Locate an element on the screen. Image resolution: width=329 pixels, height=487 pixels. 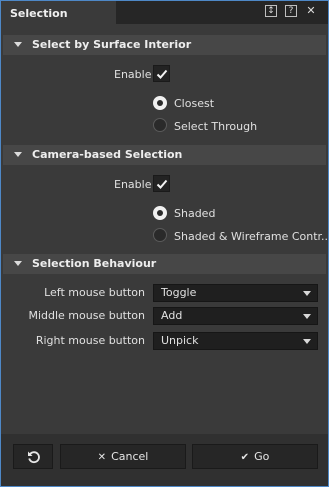
section-title: Selection Behaviour is located at coordinates (94, 263).